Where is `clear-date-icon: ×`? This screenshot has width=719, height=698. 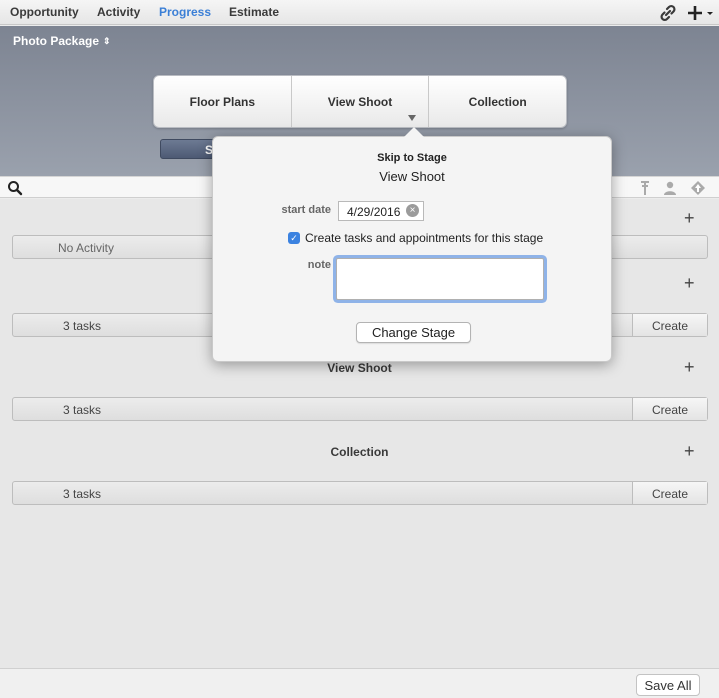
clear-date-icon: × is located at coordinates (412, 210).